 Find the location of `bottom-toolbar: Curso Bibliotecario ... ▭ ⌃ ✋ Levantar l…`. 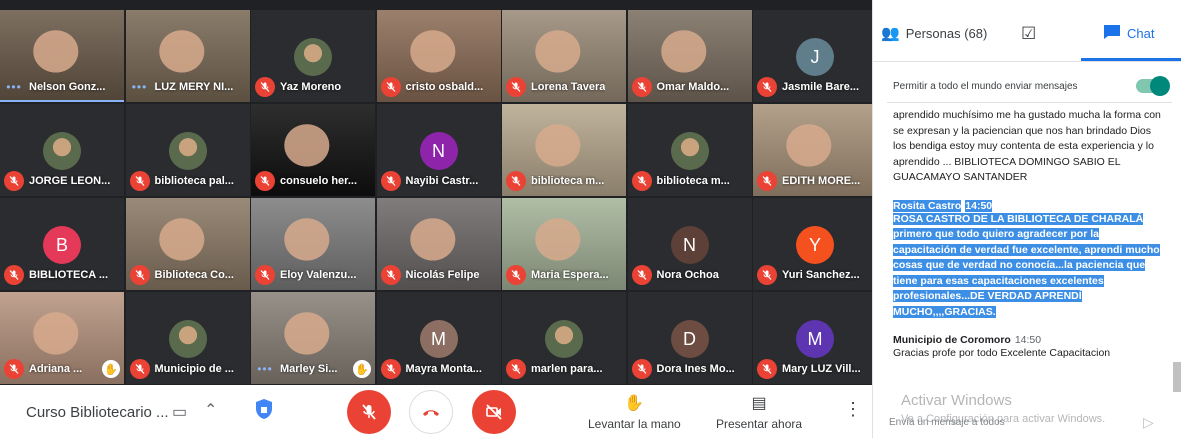

bottom-toolbar: Curso Bibliotecario ... ▭ ⌃ ✋ Levantar l… is located at coordinates (436, 411).